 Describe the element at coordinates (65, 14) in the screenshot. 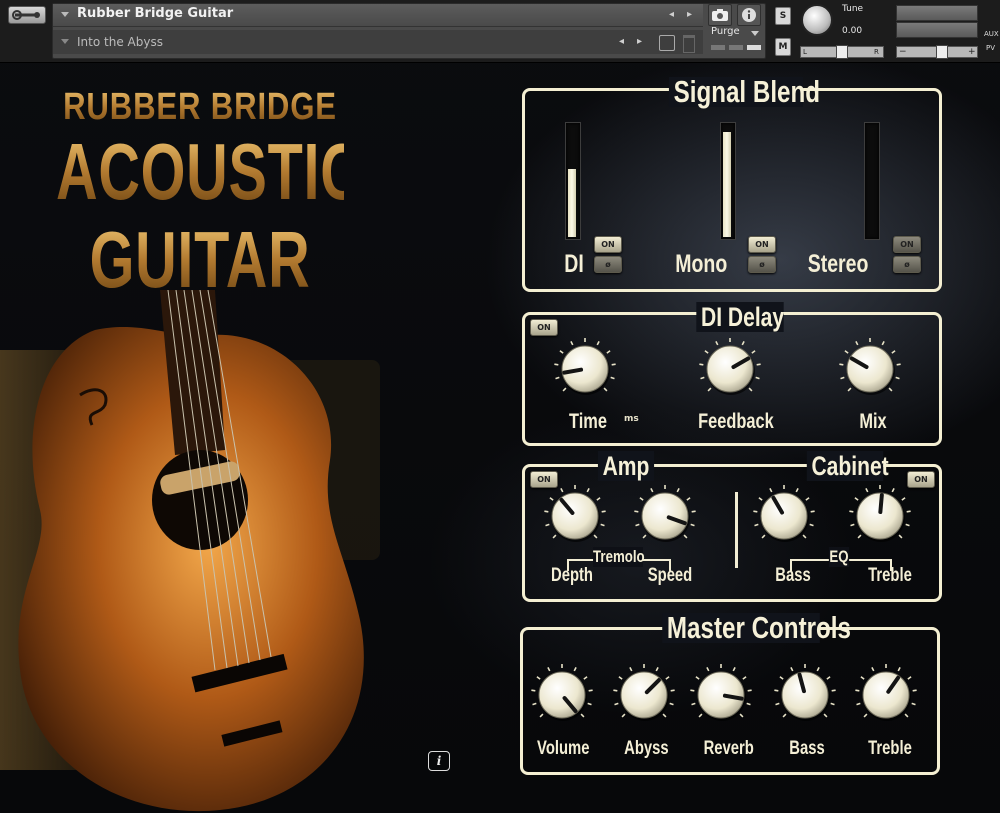

I see `collapse-icon` at that location.